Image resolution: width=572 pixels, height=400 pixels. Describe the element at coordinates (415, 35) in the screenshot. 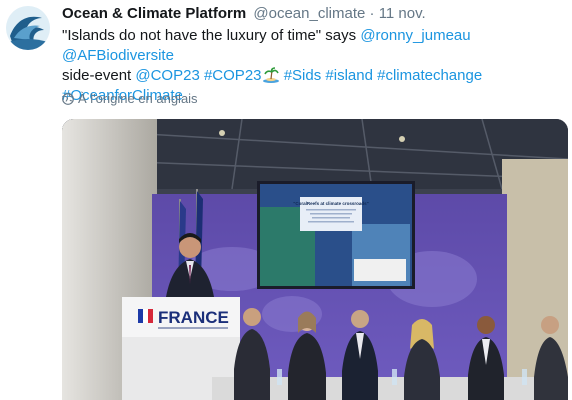

I see `mention-ronny-jumeau: @ronny_jumeau` at that location.